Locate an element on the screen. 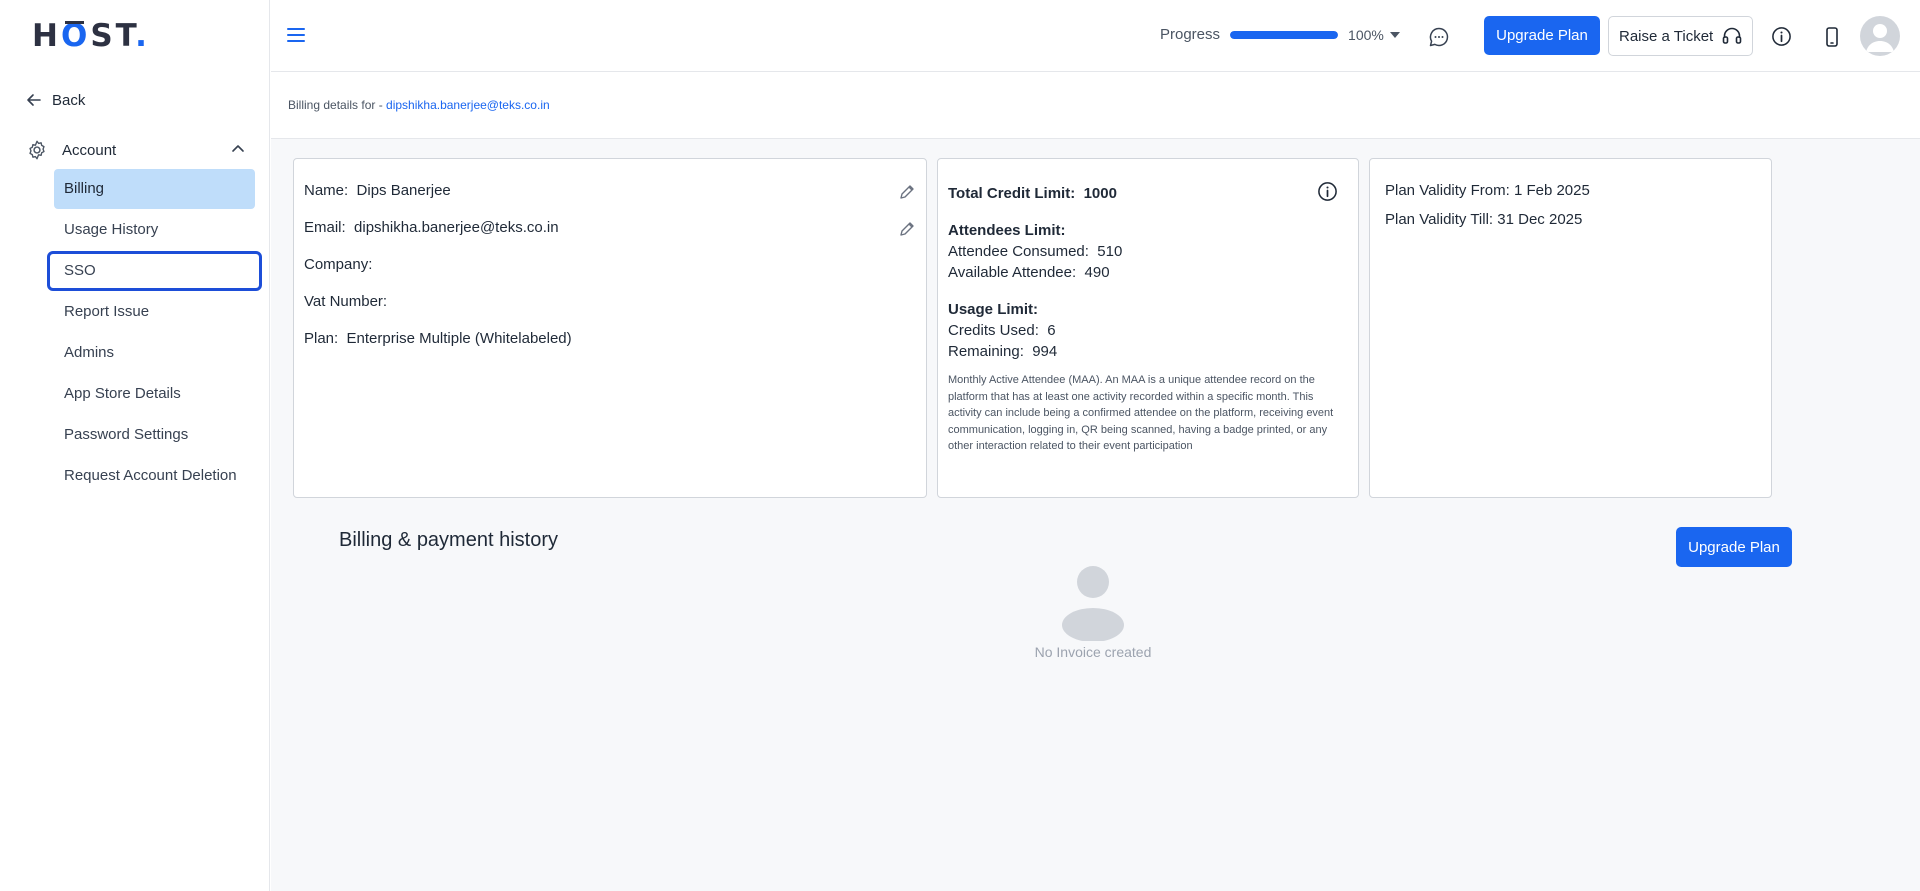  phone-icon is located at coordinates (1832, 37).